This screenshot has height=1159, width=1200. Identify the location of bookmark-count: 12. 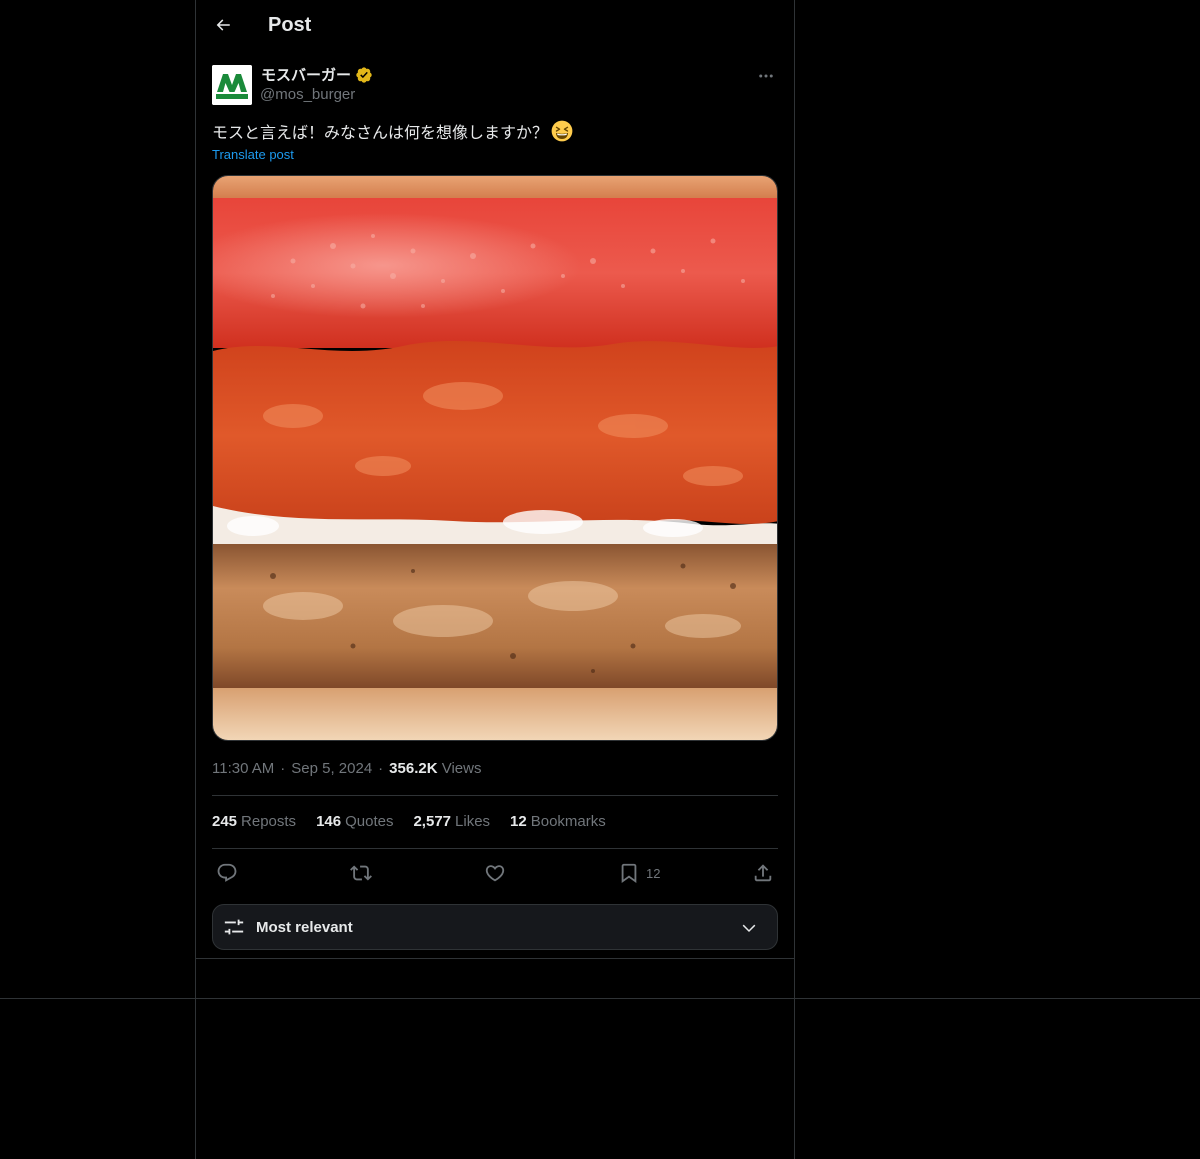
(653, 873).